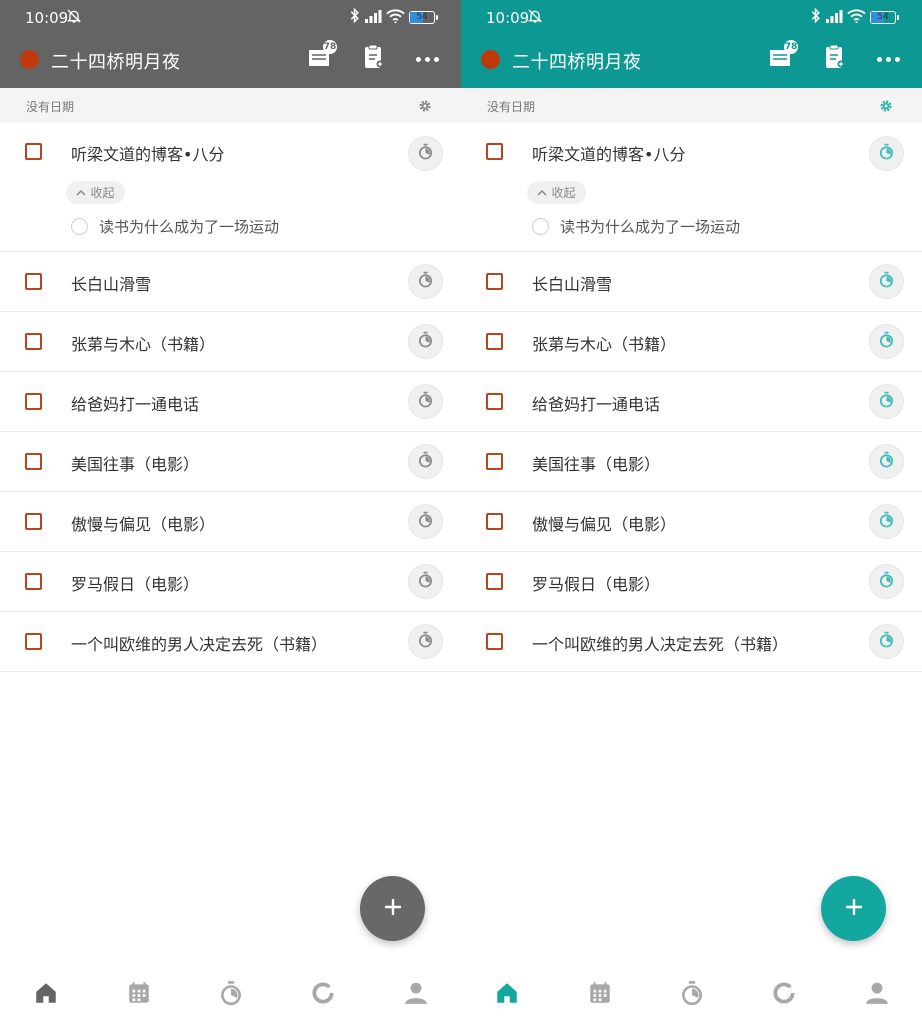  I want to click on task-title: 张苐与木心（书籍）, so click(143, 344).